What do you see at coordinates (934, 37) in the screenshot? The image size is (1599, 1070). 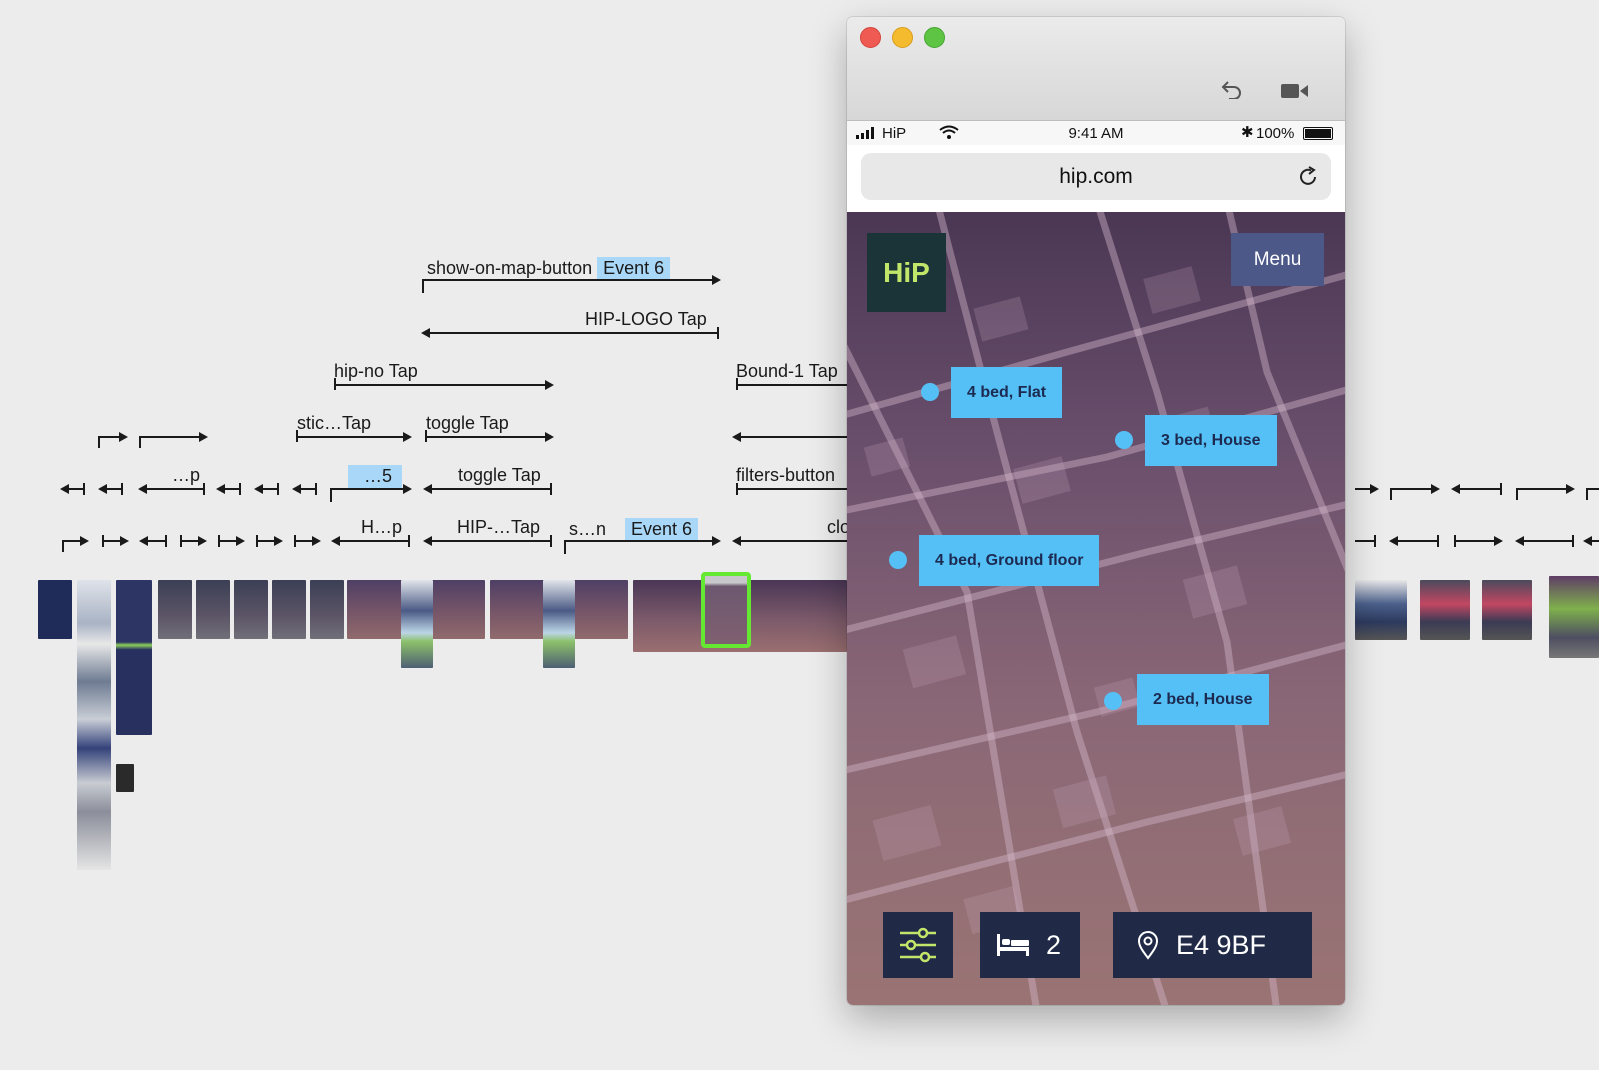 I see `zoom-button` at bounding box center [934, 37].